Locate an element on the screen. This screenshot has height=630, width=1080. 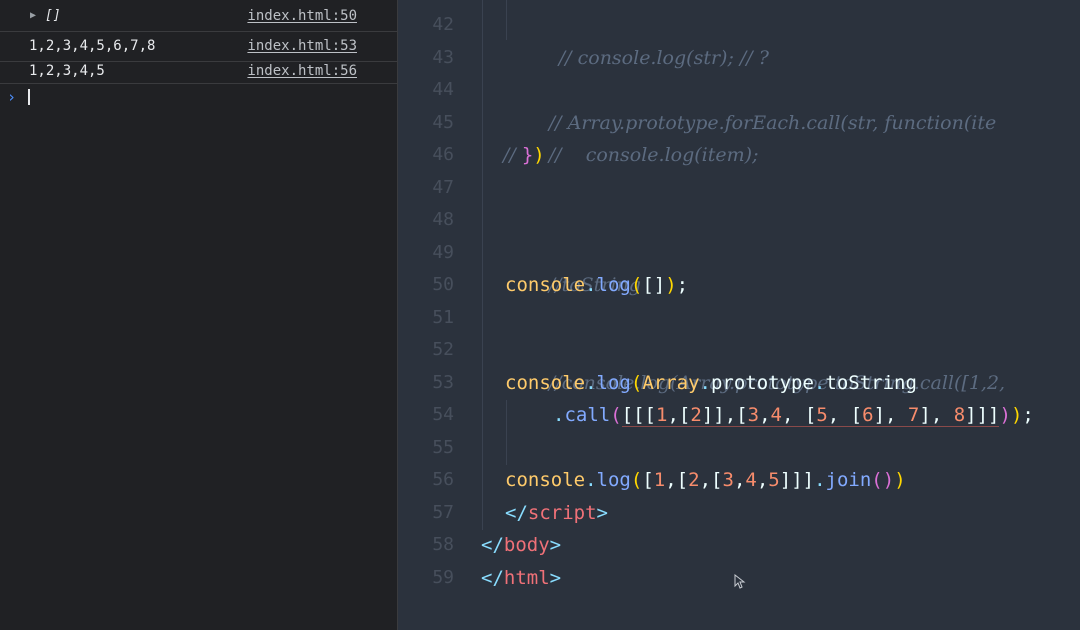
code-brace: } is located at coordinates (527, 155).